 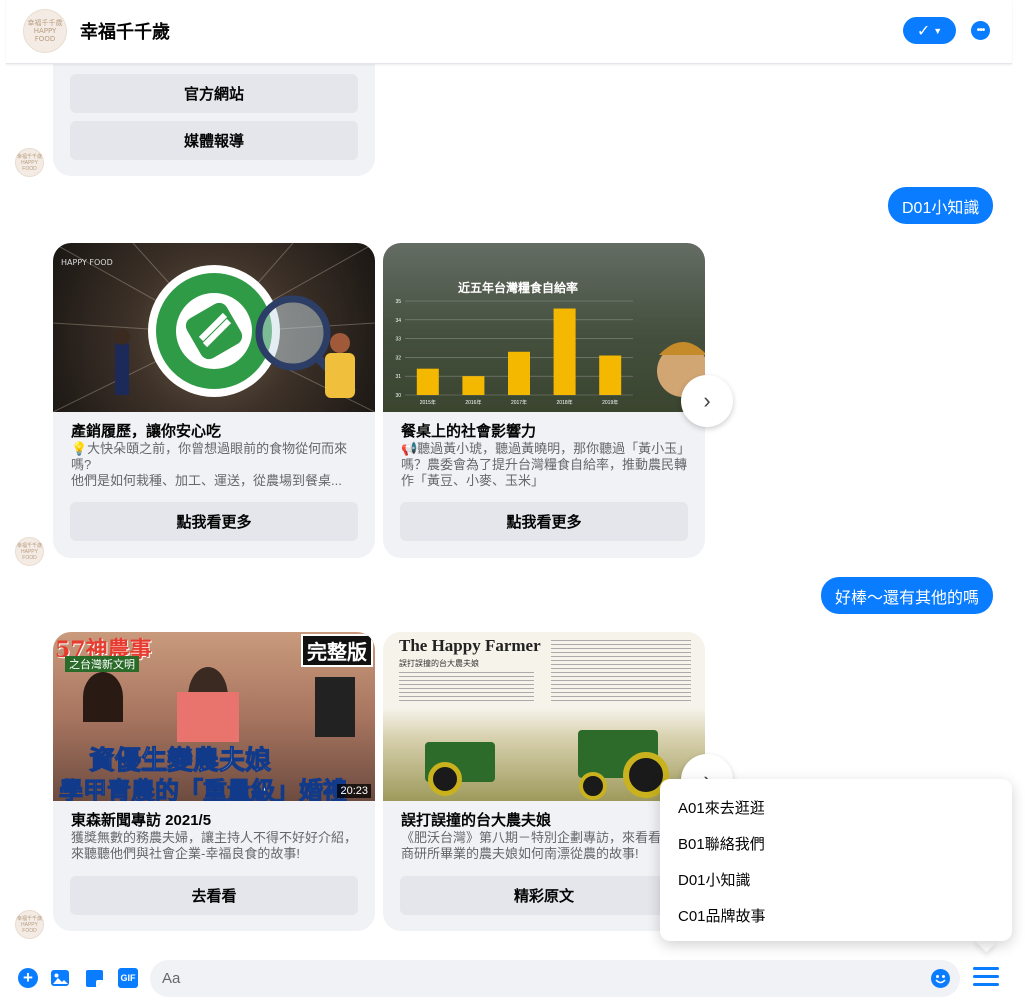 What do you see at coordinates (721, 843) in the screenshot?
I see `menu-item-b01: B01聯絡我們` at bounding box center [721, 843].